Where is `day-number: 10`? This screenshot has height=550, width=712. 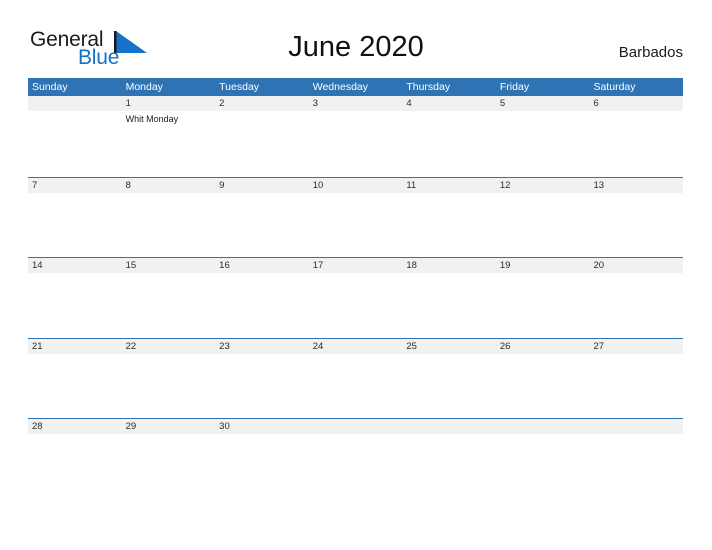 day-number: 10 is located at coordinates (356, 185).